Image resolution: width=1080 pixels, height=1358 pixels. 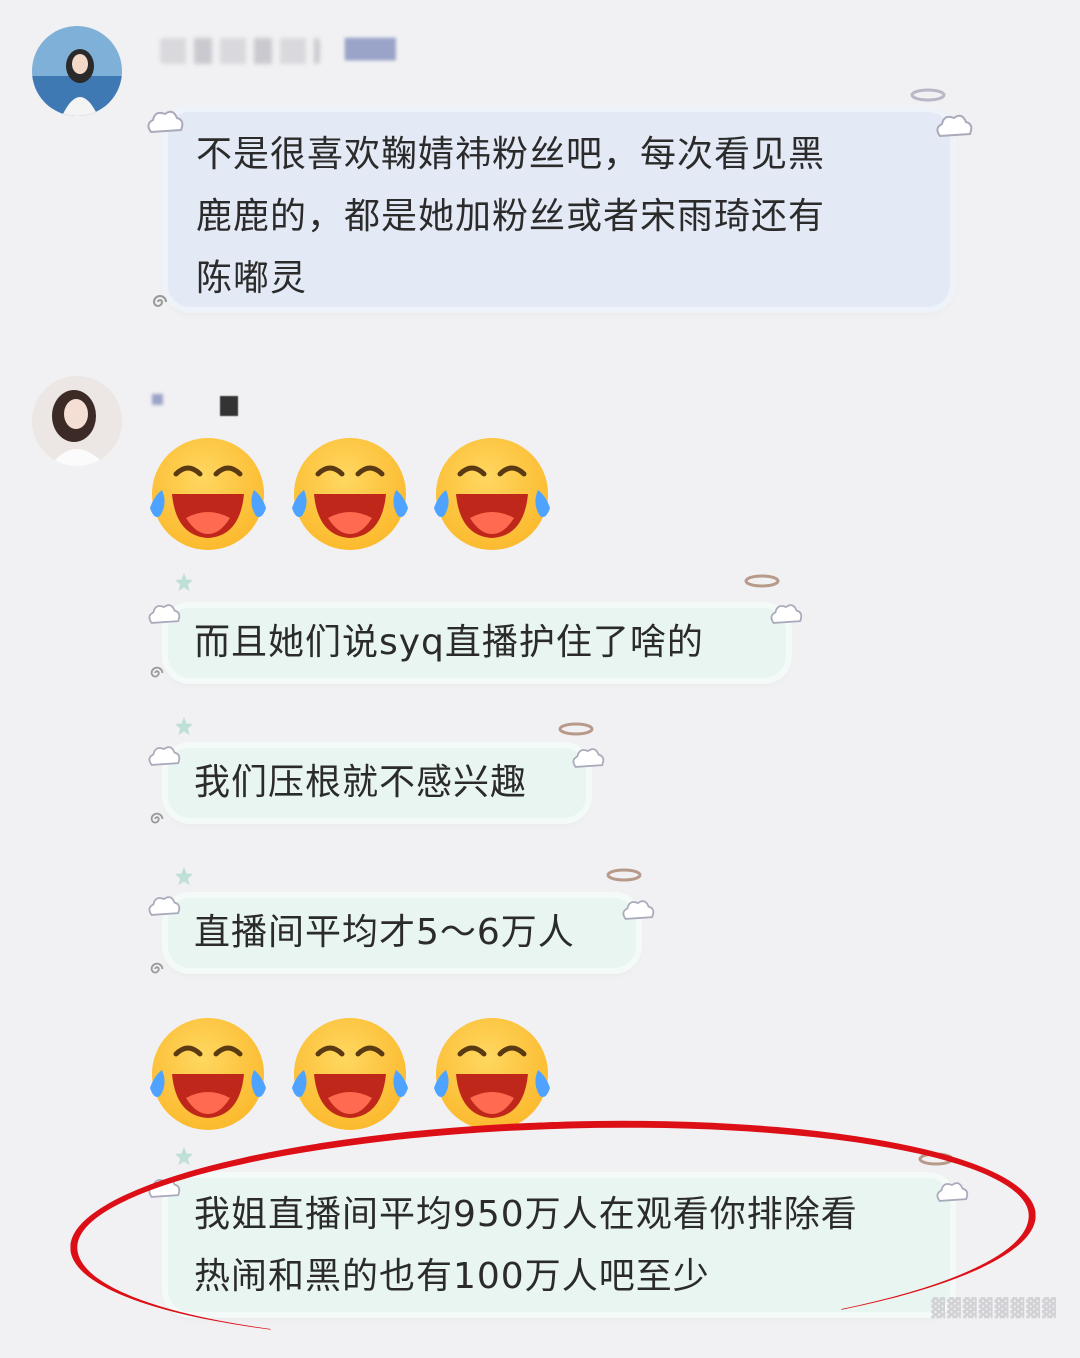 I want to click on message-line: 鹿鹿的，都是她加粉丝或者宋雨琦还有, so click(x=511, y=216).